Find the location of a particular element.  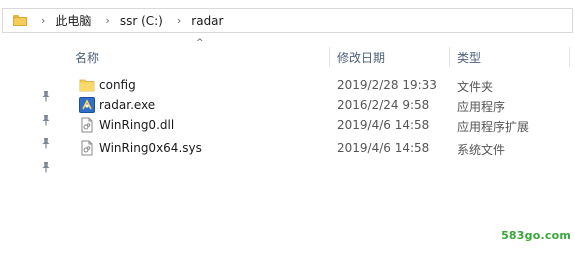

file-type: 应用程序扩展 is located at coordinates (493, 127).